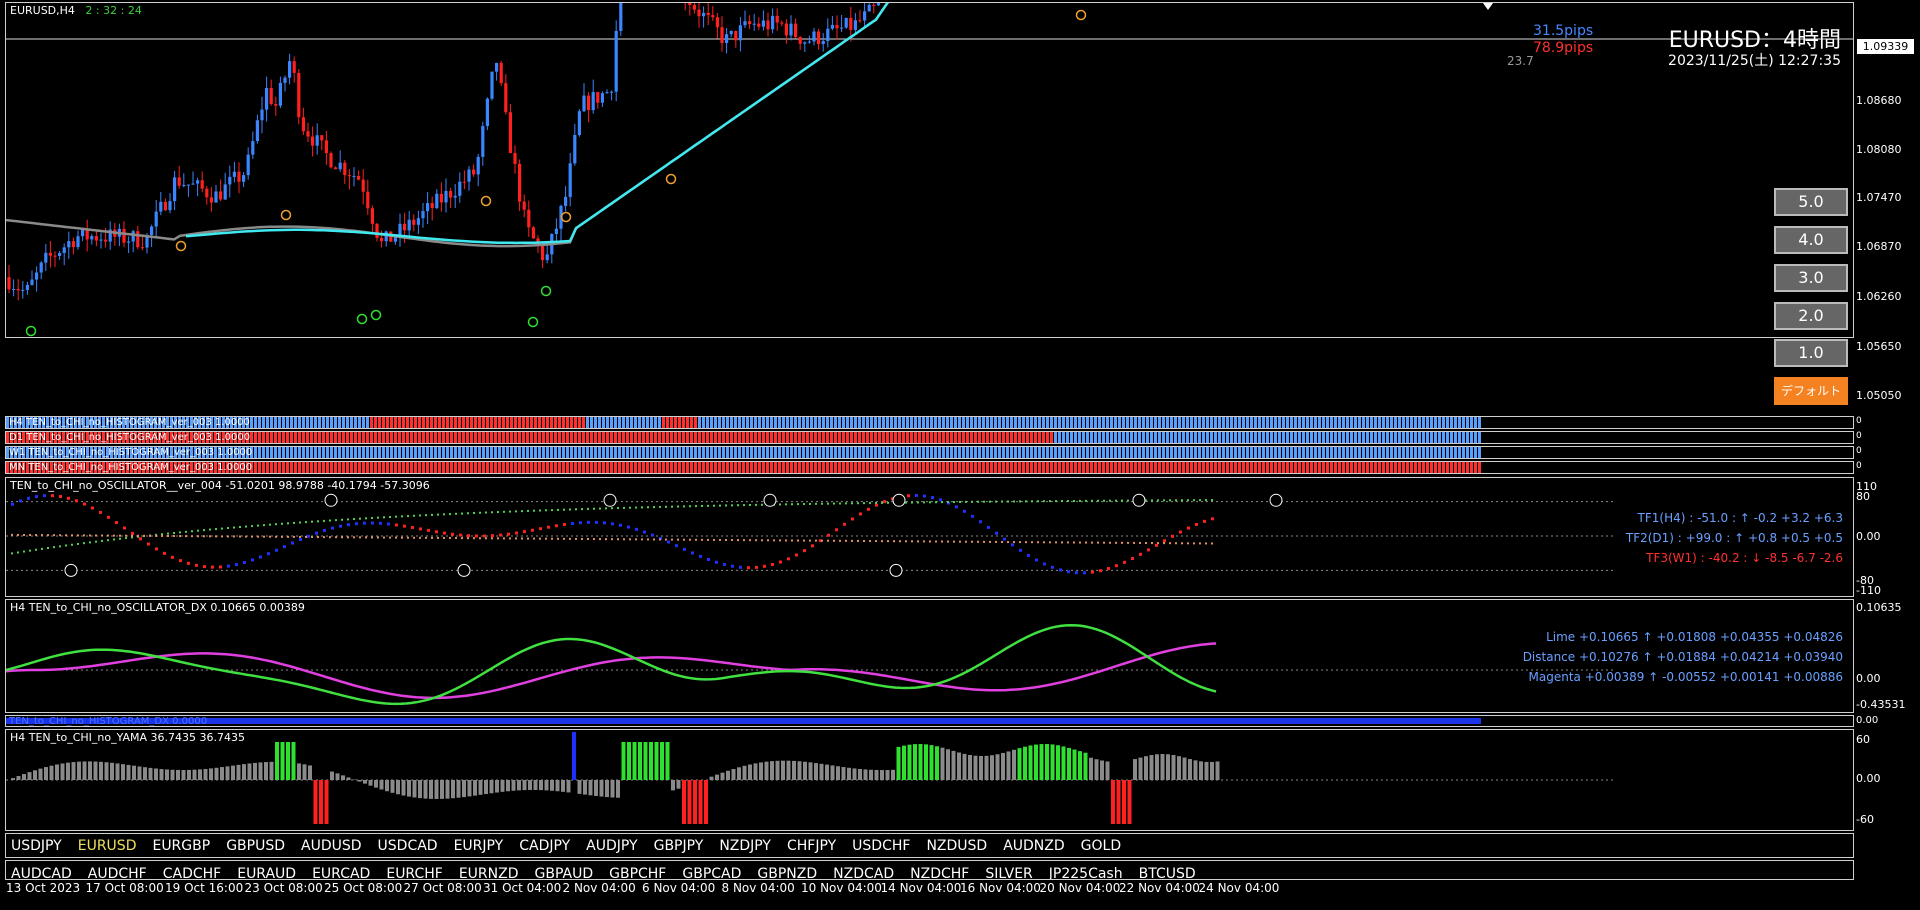  What do you see at coordinates (1101, 846) in the screenshot?
I see `symbol-button-gold: GOLD` at bounding box center [1101, 846].